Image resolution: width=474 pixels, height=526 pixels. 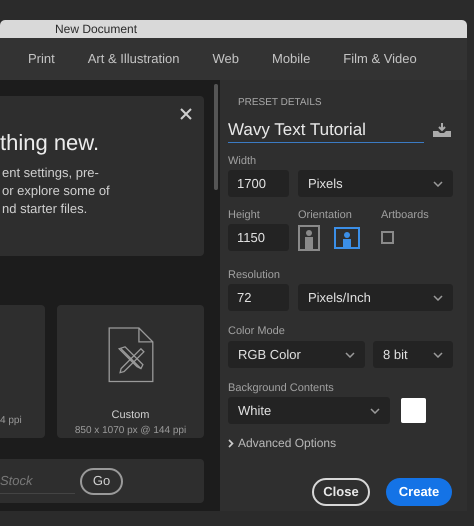 What do you see at coordinates (309, 237) in the screenshot?
I see `portrait-orientation-icon` at bounding box center [309, 237].